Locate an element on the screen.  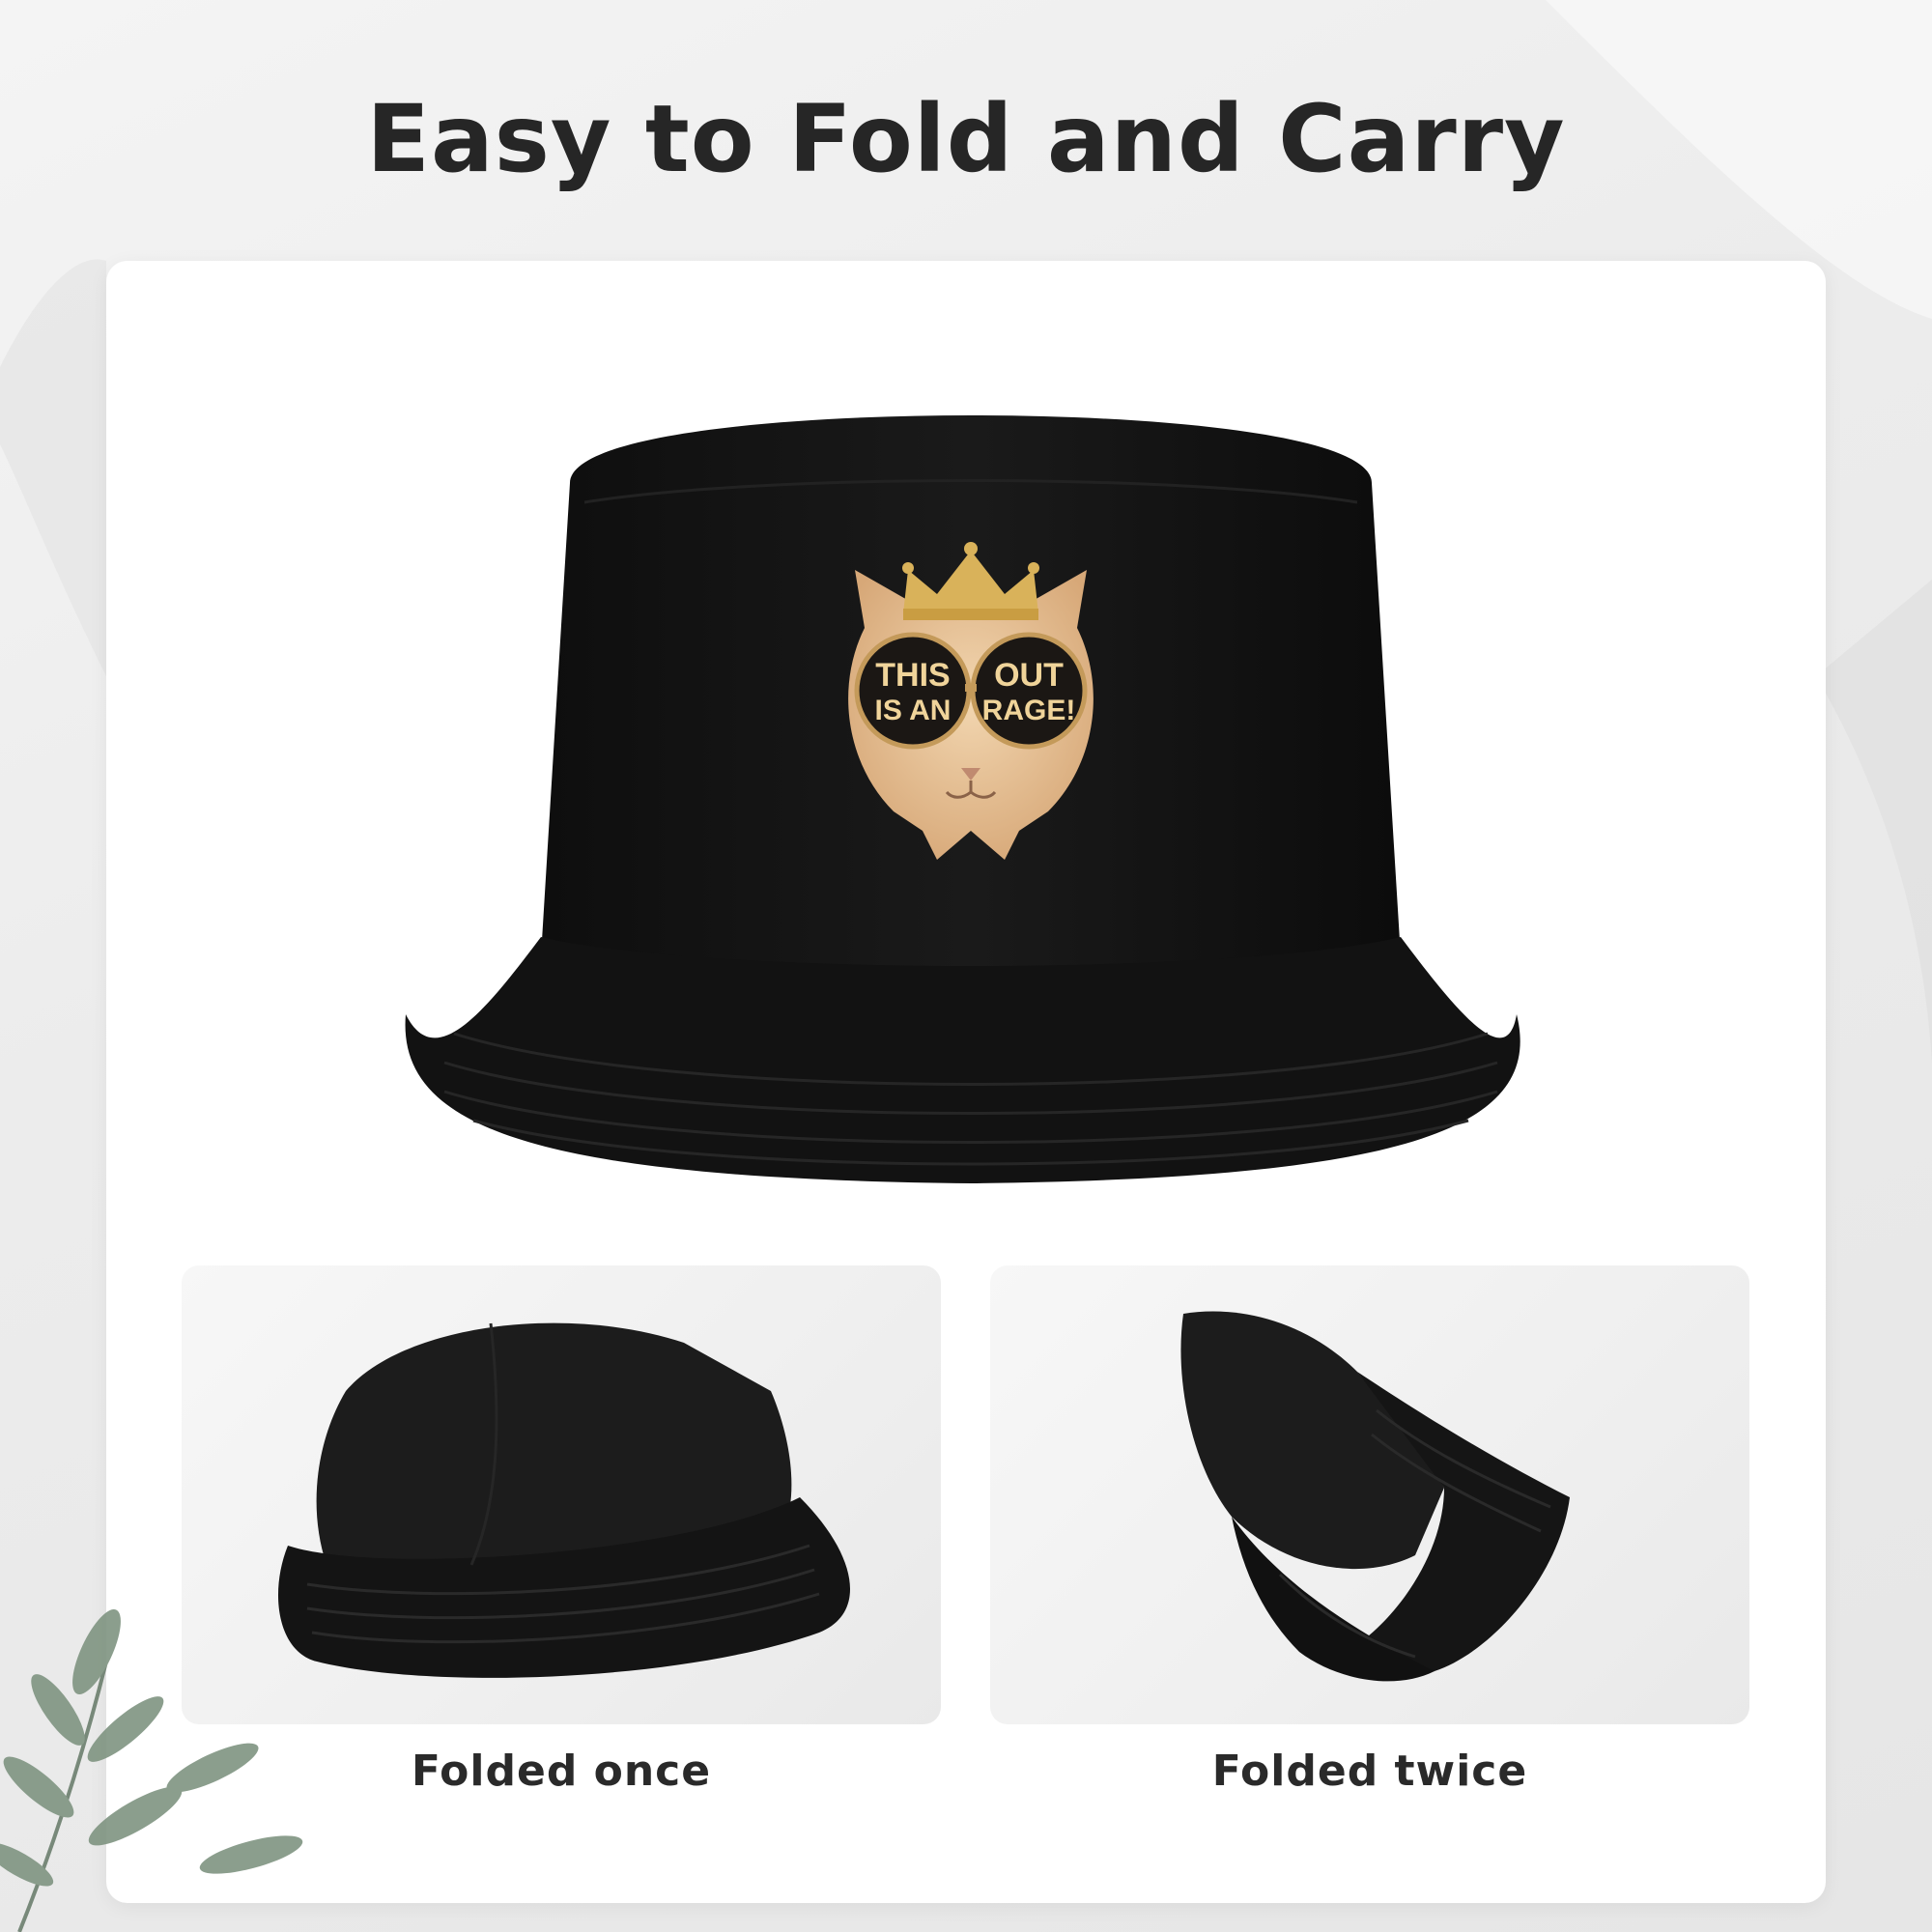
lens-left-line2: IS AN is located at coordinates (913, 710).